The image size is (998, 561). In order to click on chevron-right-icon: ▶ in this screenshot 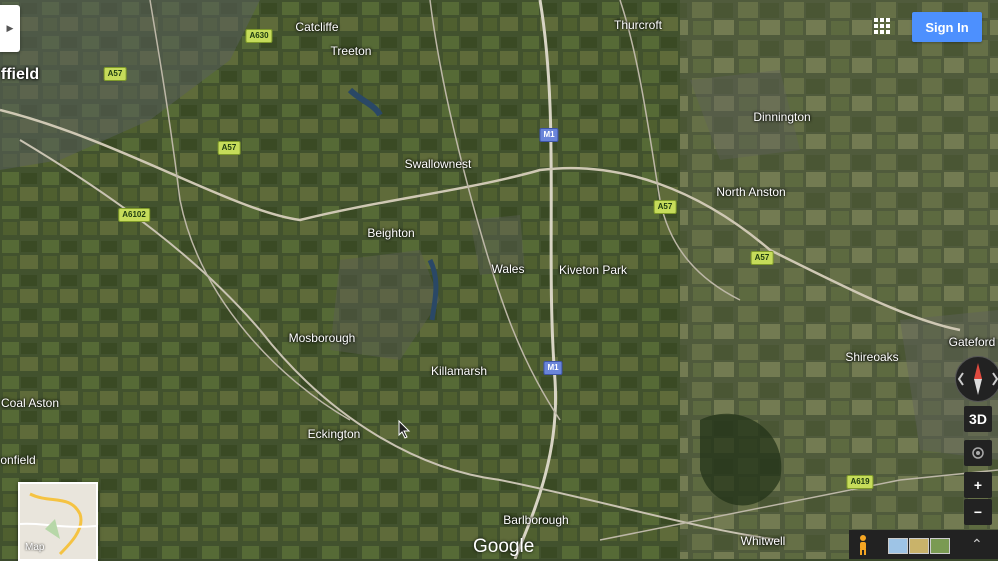, I will do `click(10, 28)`.